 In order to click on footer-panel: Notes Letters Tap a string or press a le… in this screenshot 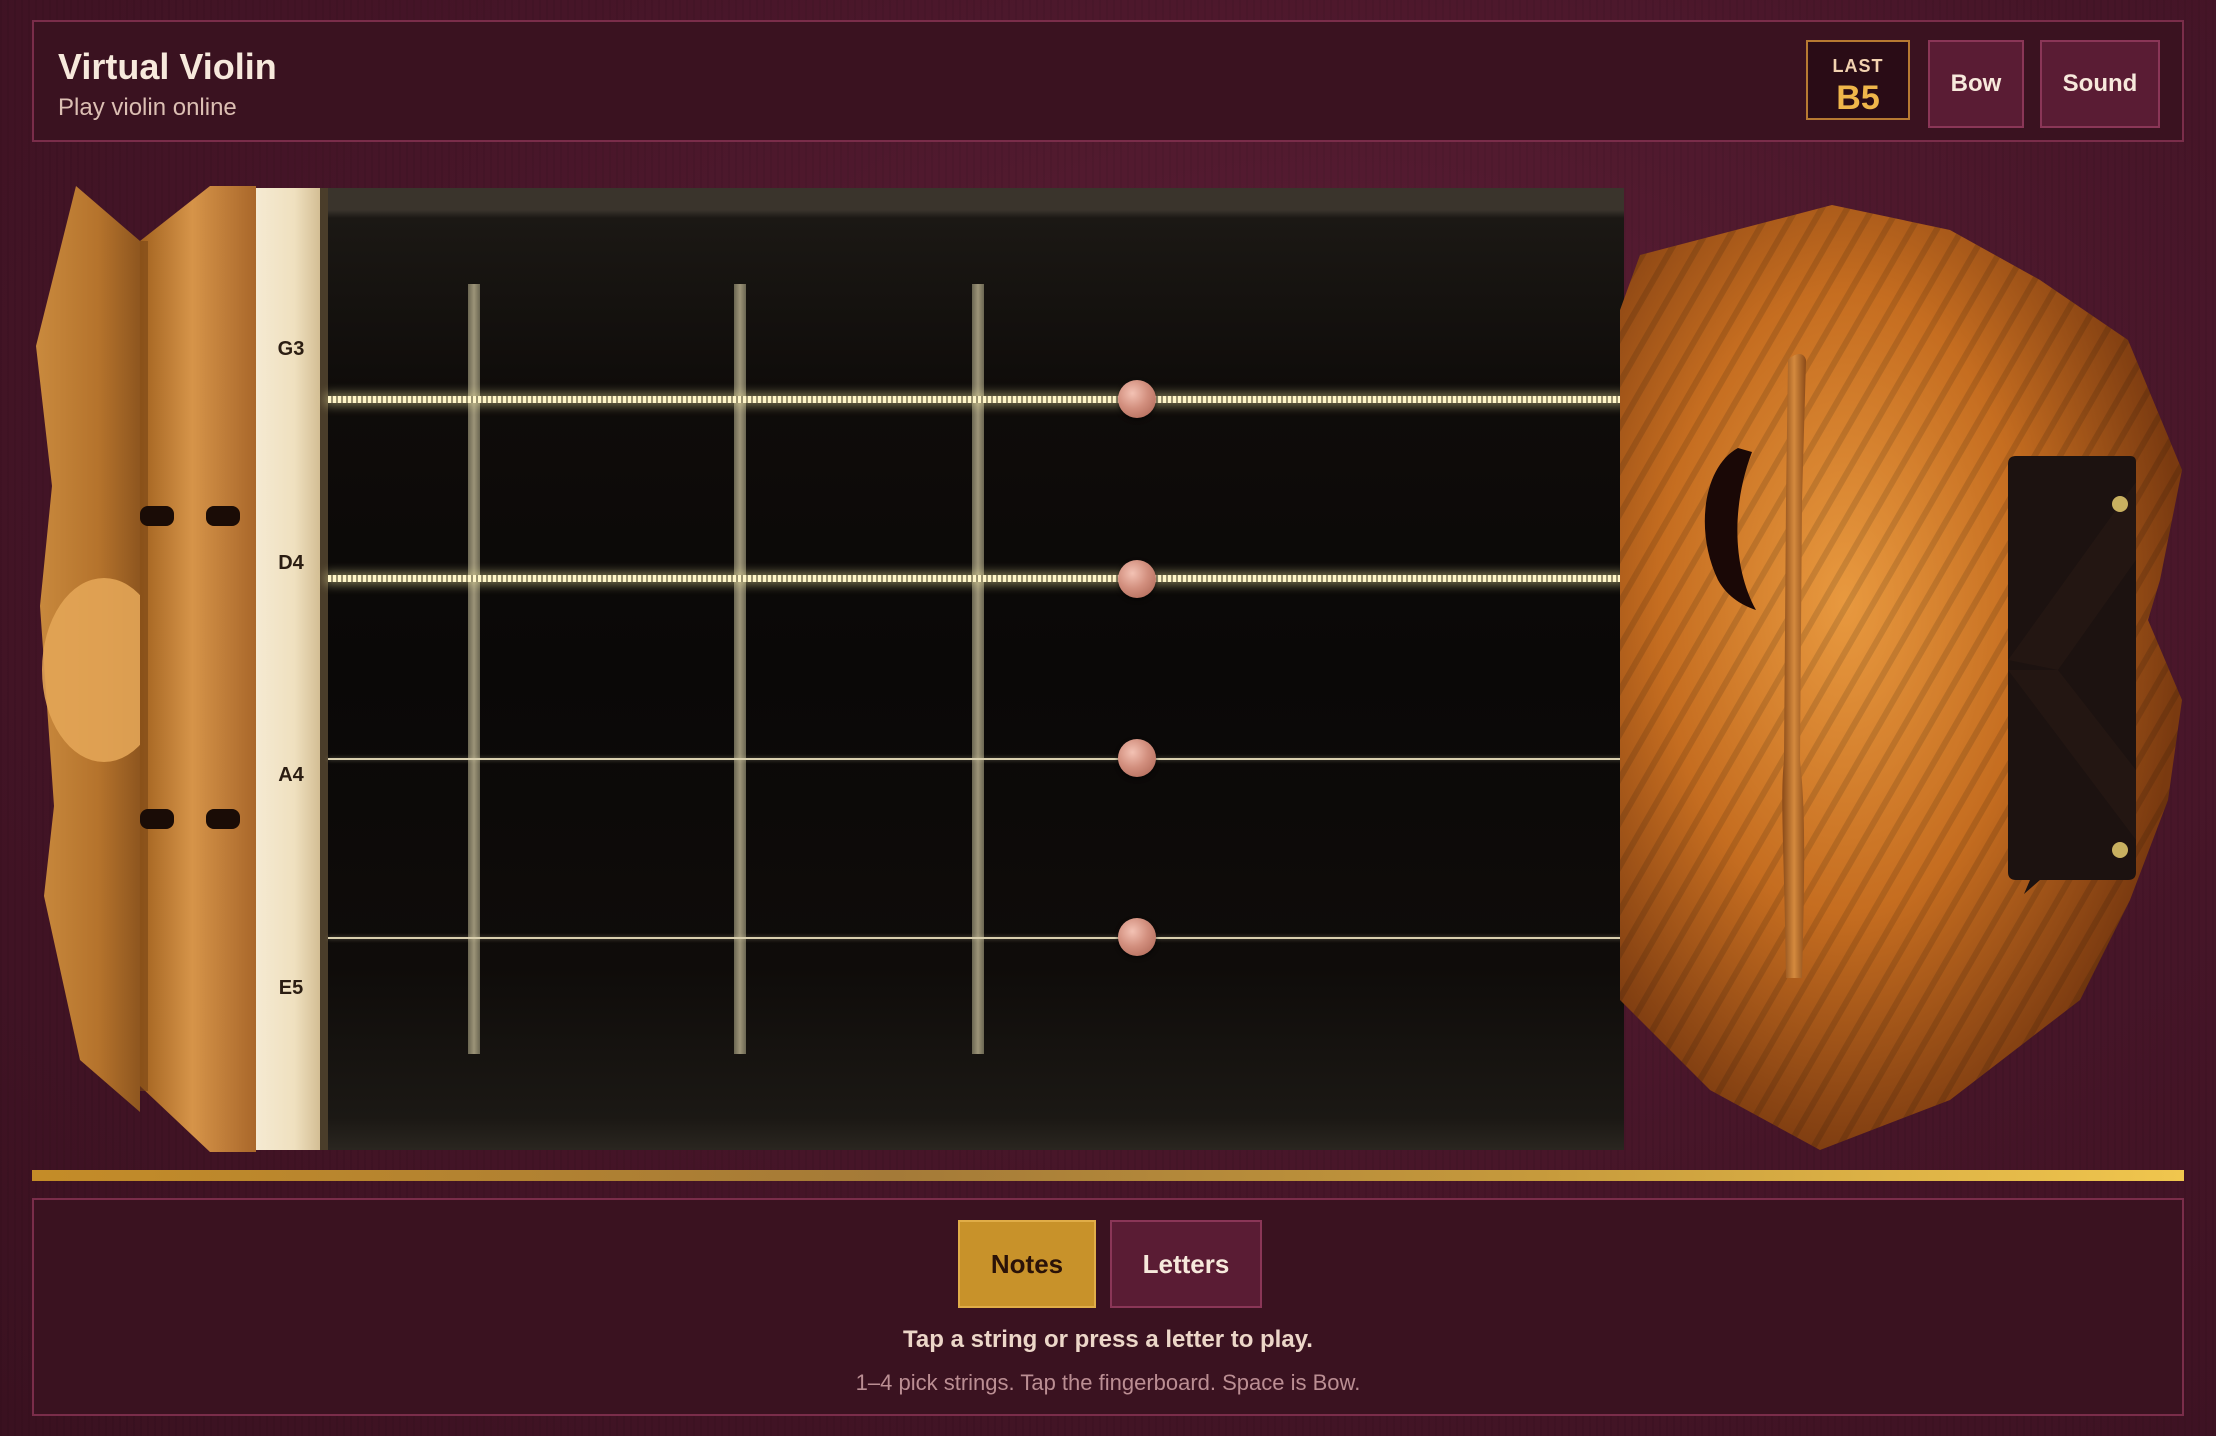, I will do `click(1108, 1307)`.